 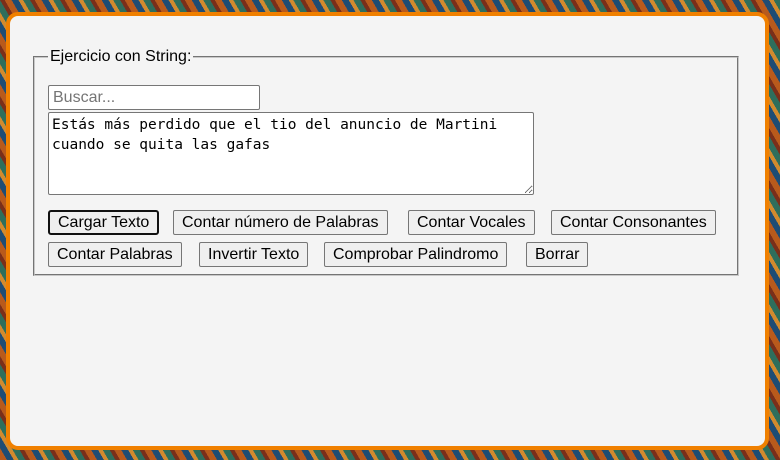 I want to click on count-words-button: Contar Palabras, so click(x=115, y=254).